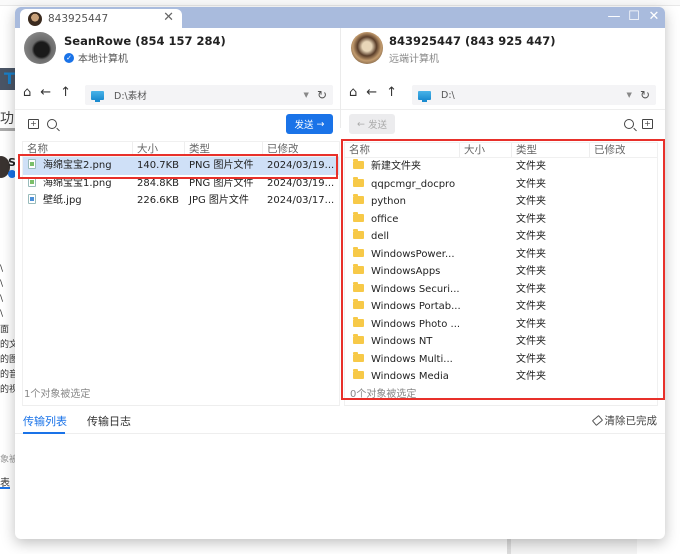 This screenshot has height=554, width=680. Describe the element at coordinates (501, 202) in the screenshot. I see `remote-folder-row: python 文件夹` at that location.